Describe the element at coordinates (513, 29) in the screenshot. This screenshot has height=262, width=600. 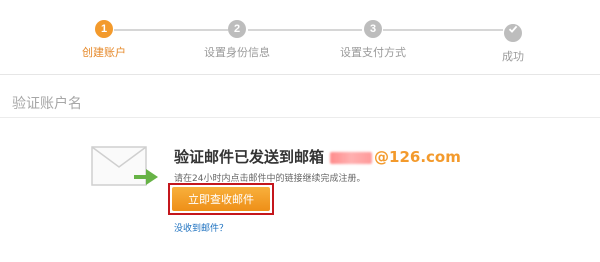
I see `check-icon` at that location.